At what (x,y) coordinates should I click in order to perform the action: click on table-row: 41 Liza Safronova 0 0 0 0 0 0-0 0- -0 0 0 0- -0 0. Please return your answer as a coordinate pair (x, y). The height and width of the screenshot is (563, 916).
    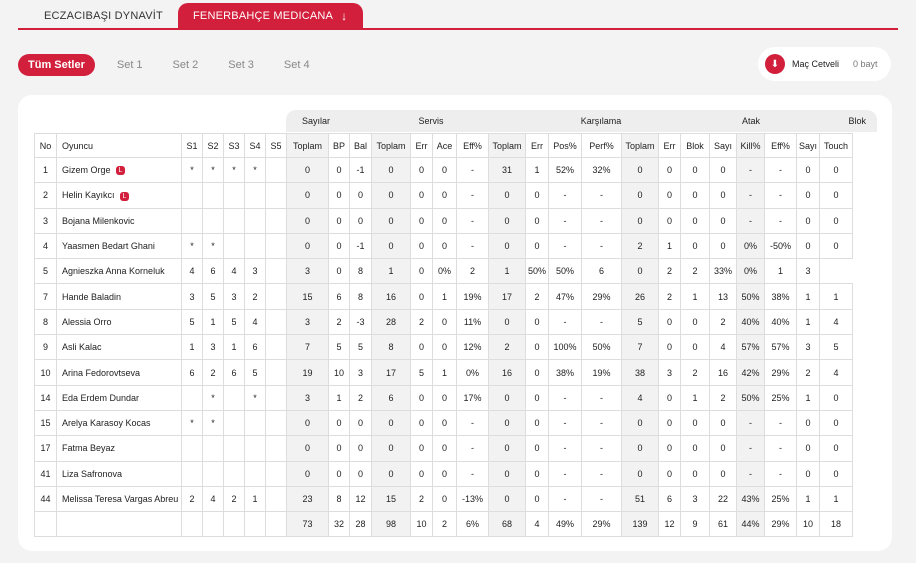
    Looking at the image, I should click on (444, 473).